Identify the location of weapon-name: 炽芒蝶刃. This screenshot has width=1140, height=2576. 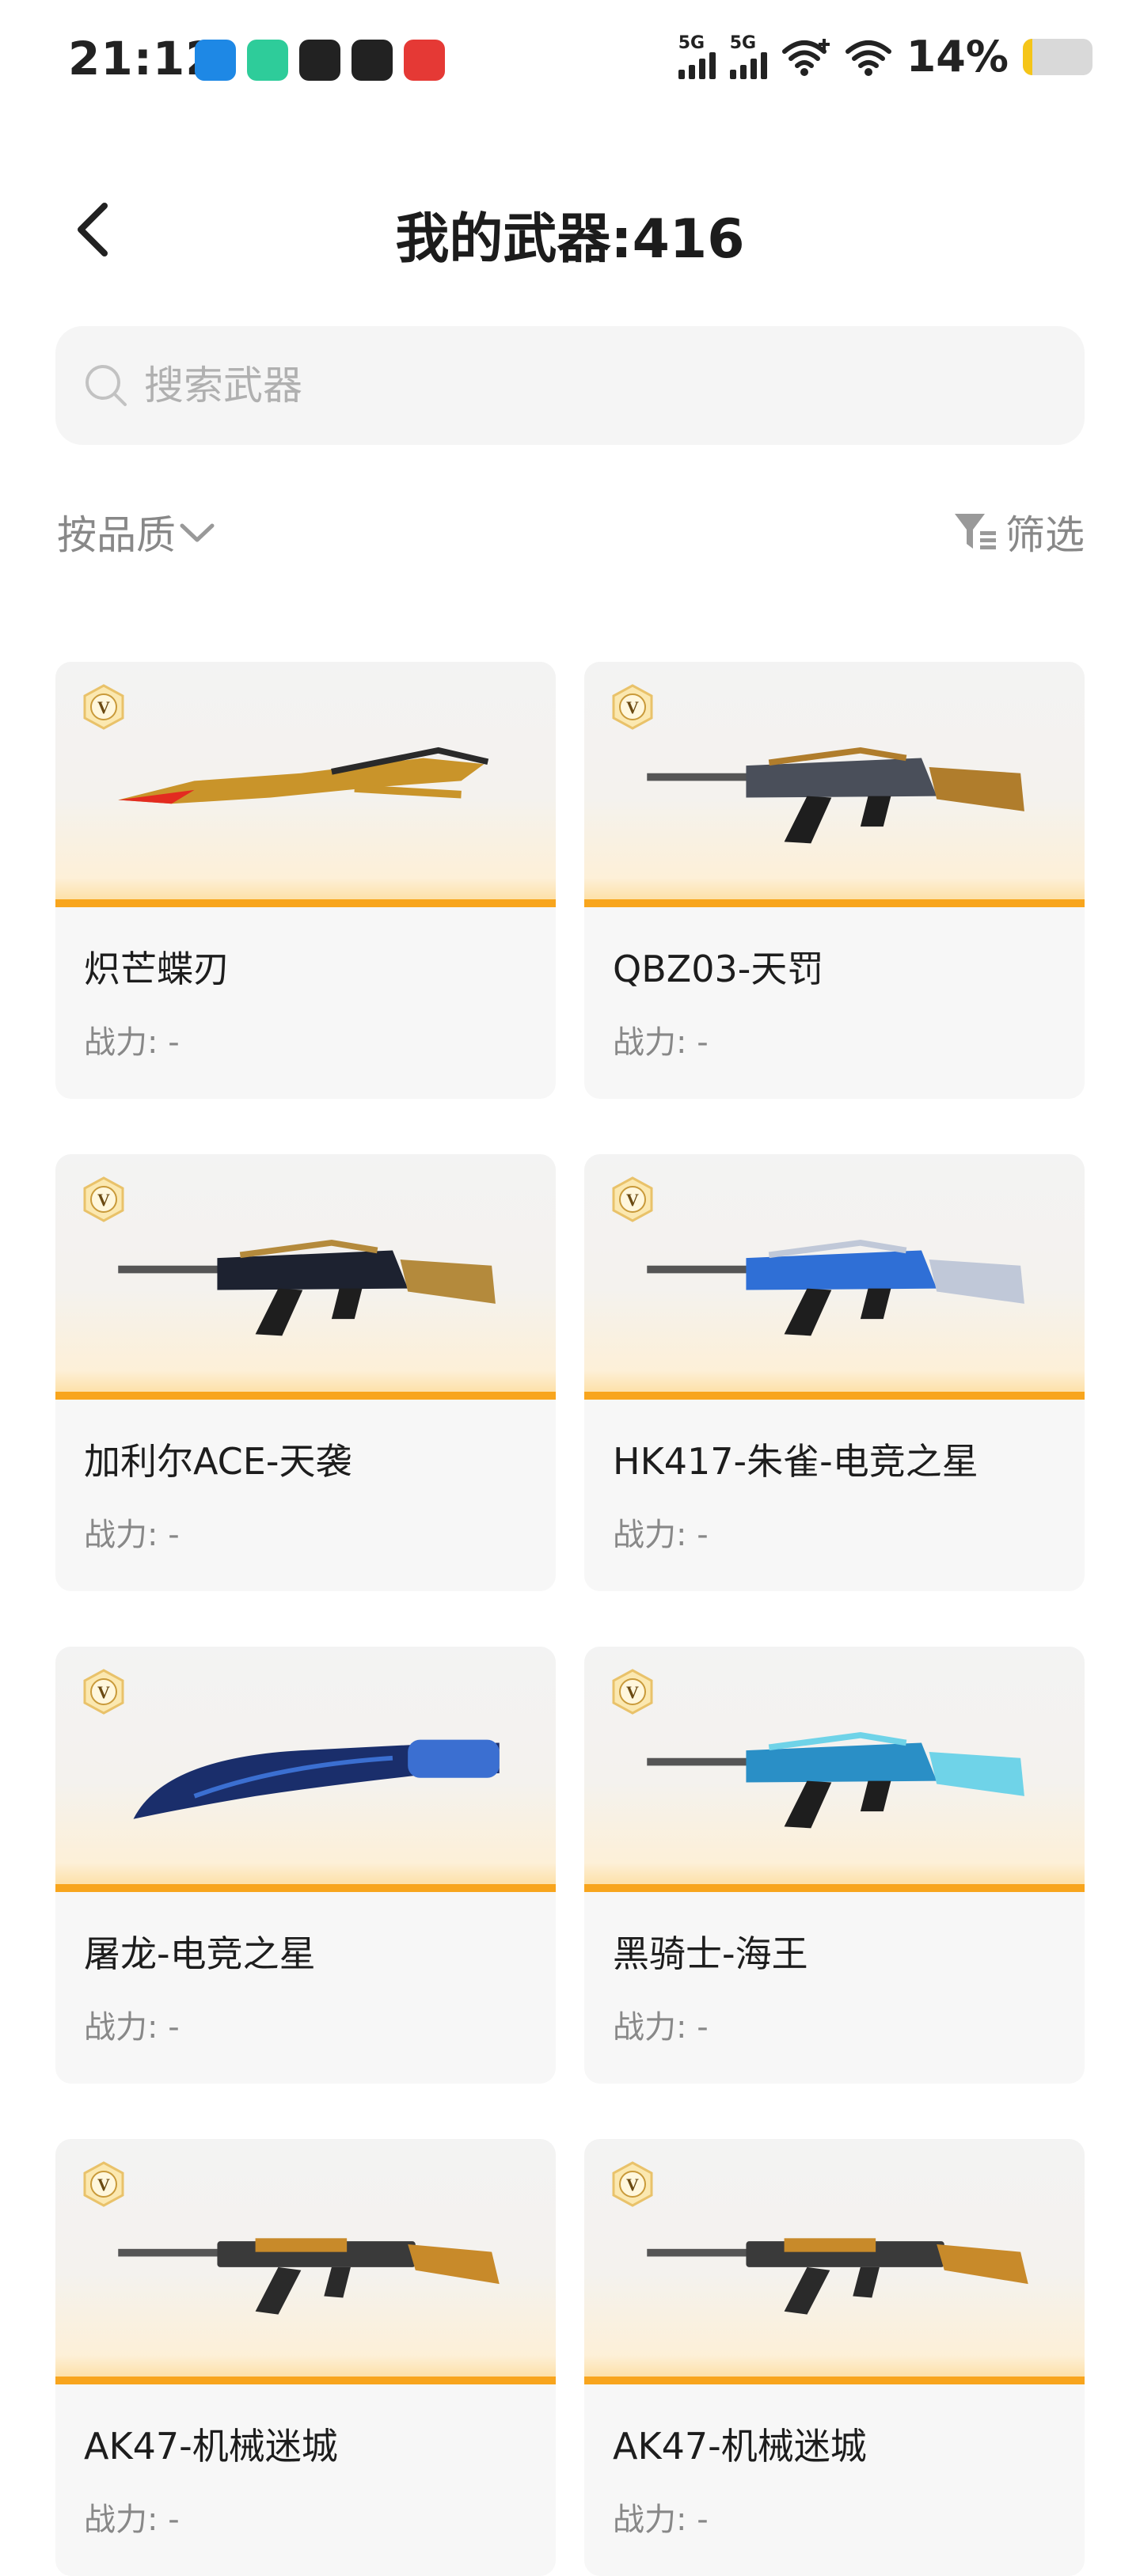
(157, 969).